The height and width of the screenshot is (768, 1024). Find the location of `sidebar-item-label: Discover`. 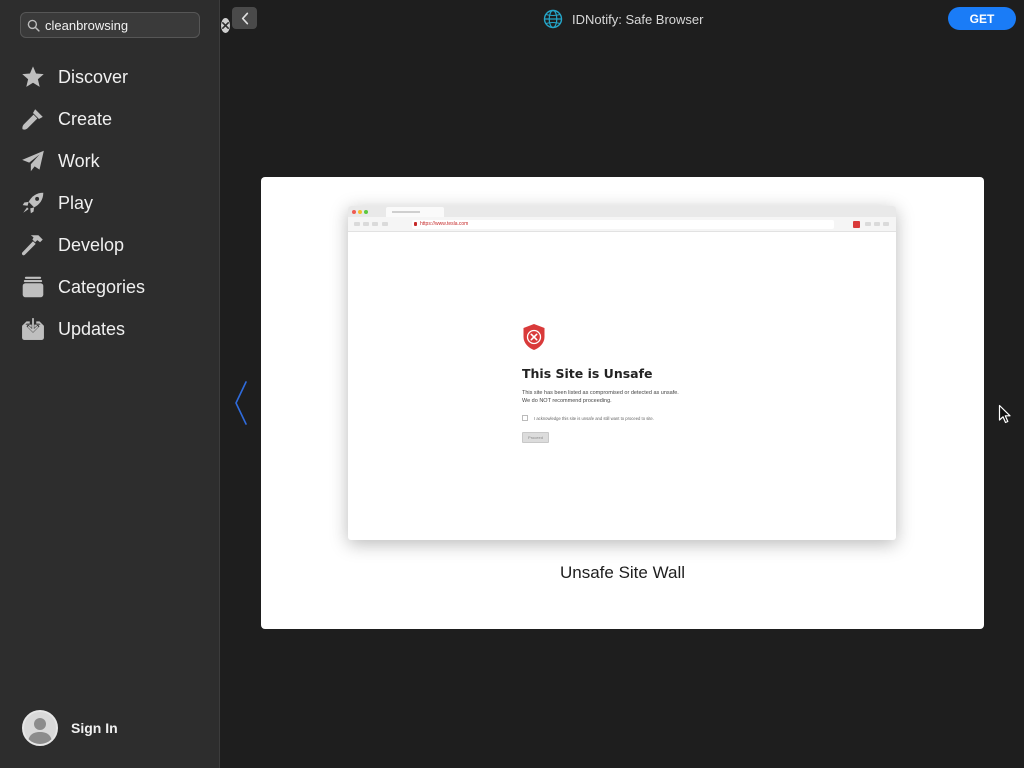

sidebar-item-label: Discover is located at coordinates (93, 76).